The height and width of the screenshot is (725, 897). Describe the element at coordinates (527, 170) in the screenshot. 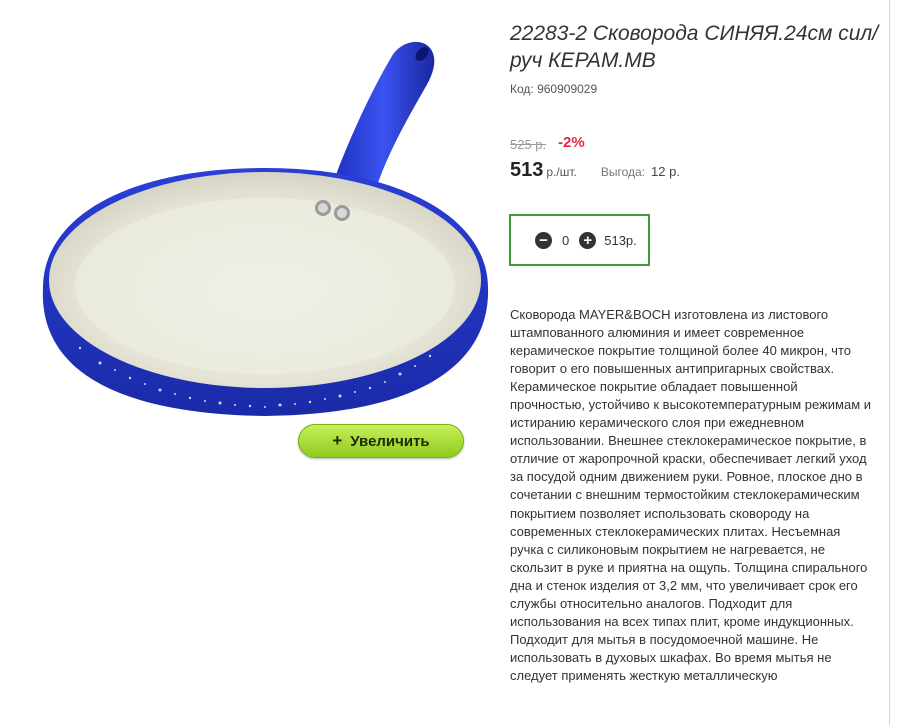

I see `price: 513` at that location.